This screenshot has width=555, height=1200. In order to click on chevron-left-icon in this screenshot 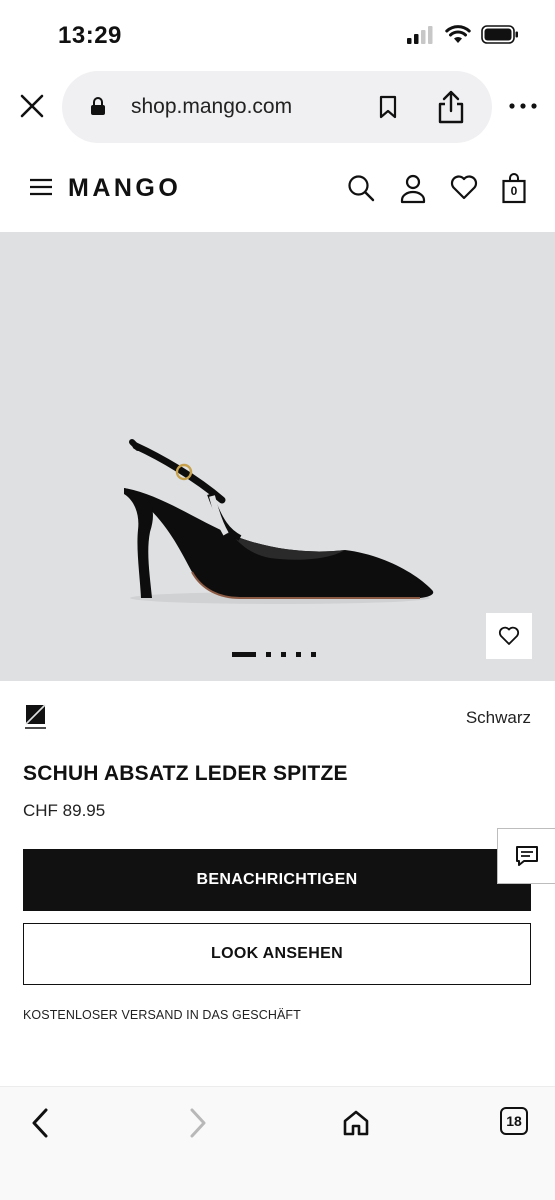, I will do `click(40, 1123)`.